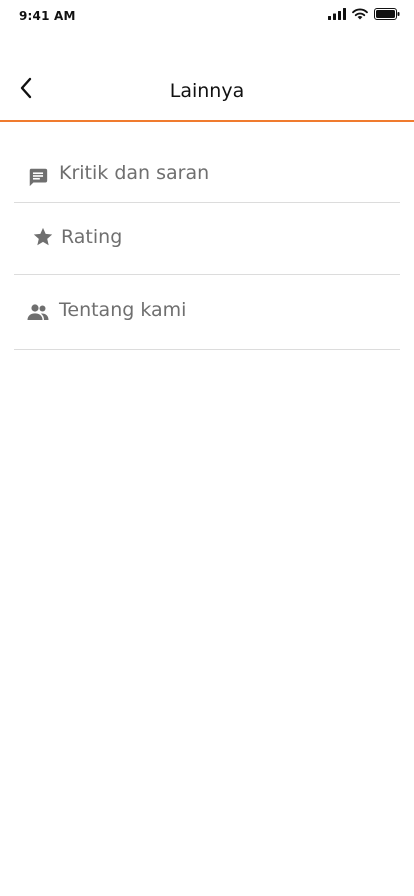 This screenshot has width=414, height=896. Describe the element at coordinates (337, 14) in the screenshot. I see `signal-icon` at that location.